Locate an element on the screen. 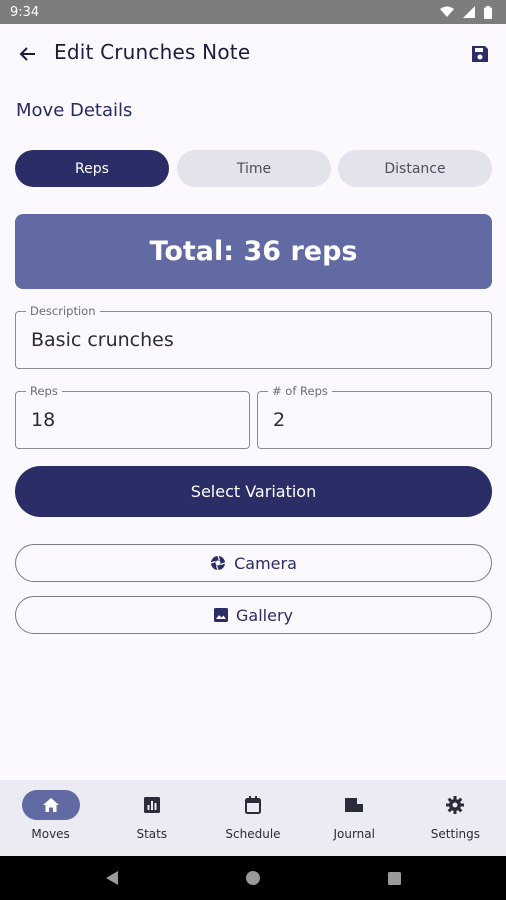 Image resolution: width=506 pixels, height=900 pixels. save-icon is located at coordinates (480, 54).